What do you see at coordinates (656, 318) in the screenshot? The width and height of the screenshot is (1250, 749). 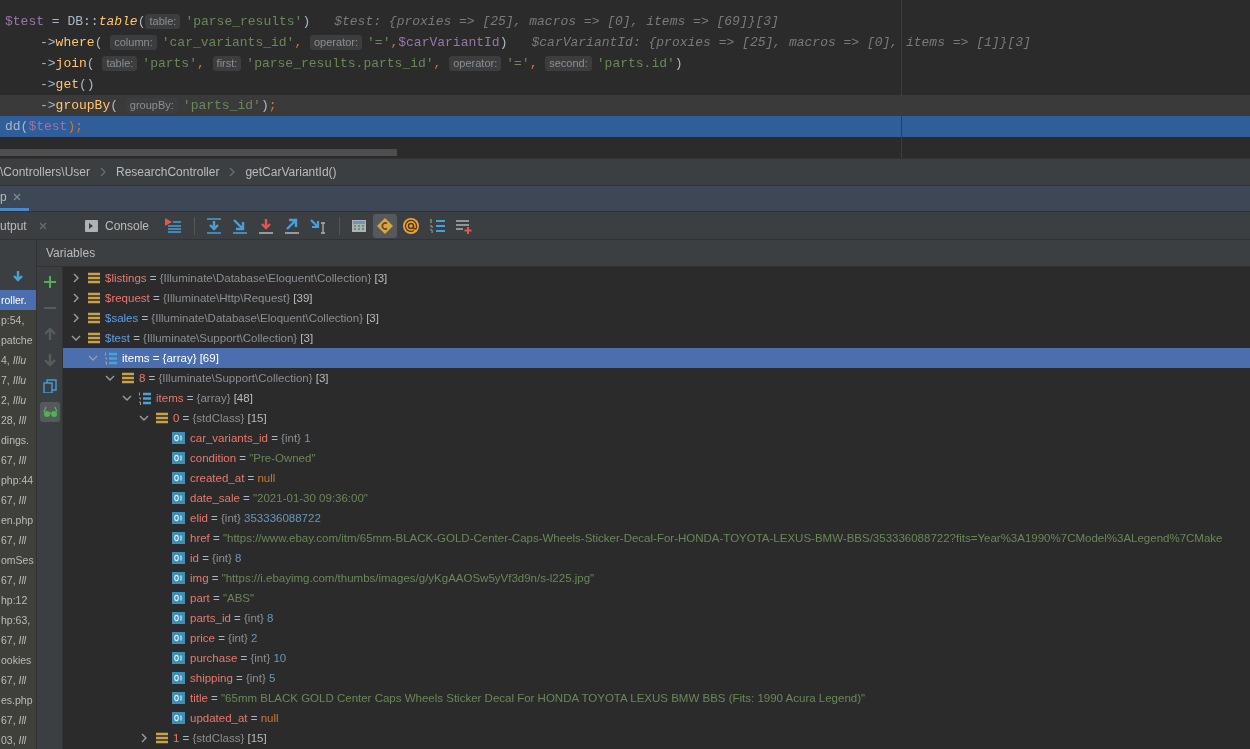 I see `variable-row: $sales = {Illuminate\Database\Eloquent\Collection} [3]` at bounding box center [656, 318].